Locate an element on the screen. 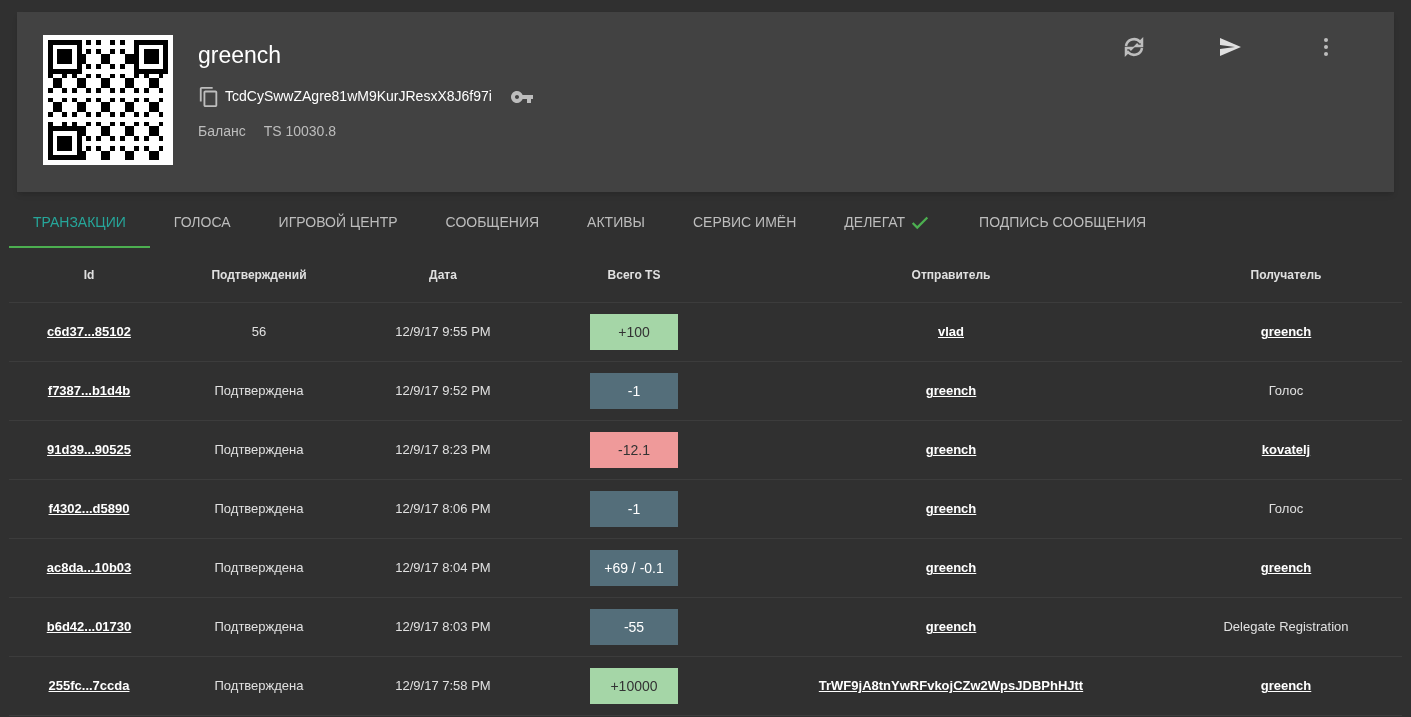 The image size is (1411, 717). tab: ИГРОВОЙ ЦЕНТР is located at coordinates (338, 223).